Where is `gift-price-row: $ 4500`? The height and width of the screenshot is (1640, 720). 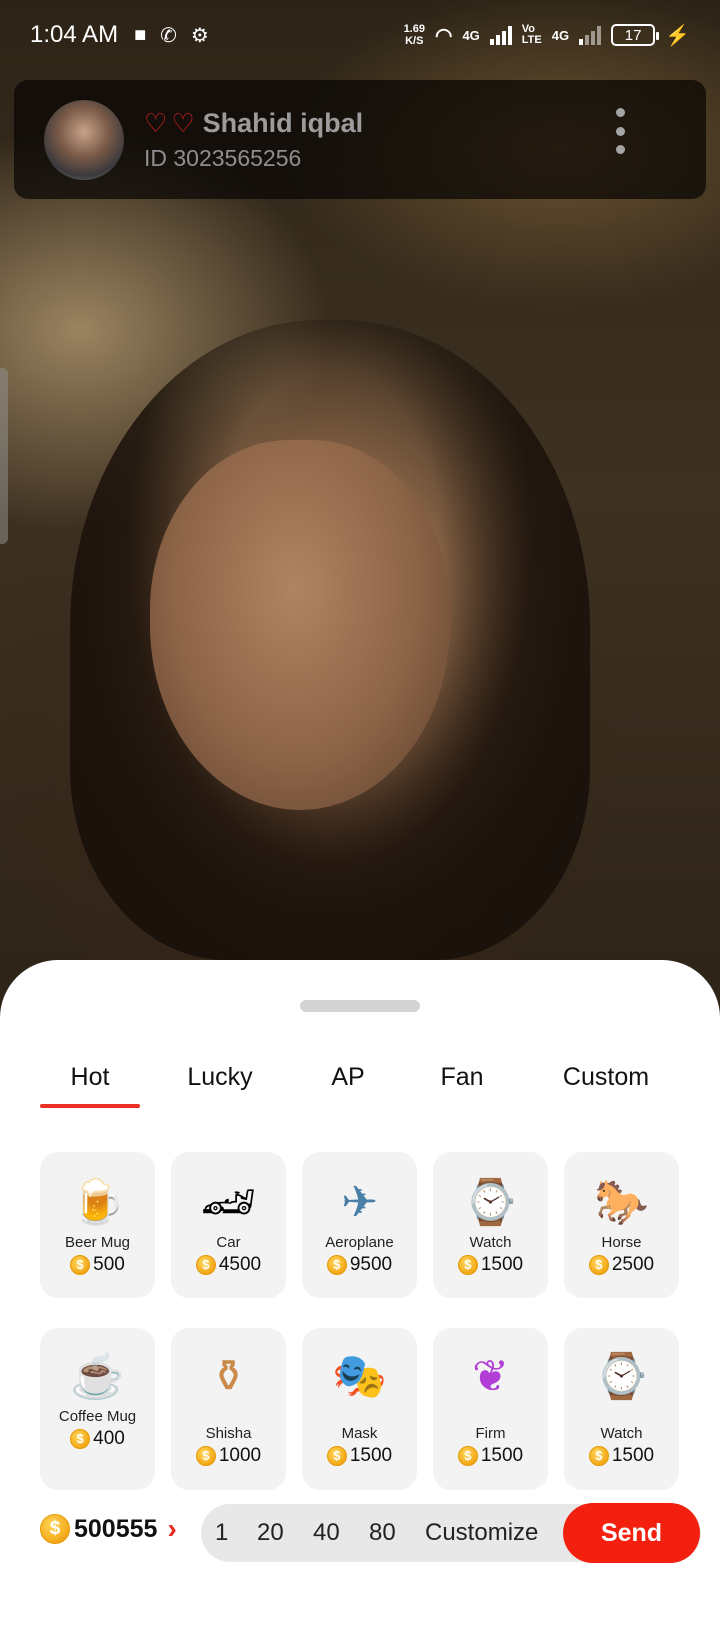 gift-price-row: $ 4500 is located at coordinates (228, 1265).